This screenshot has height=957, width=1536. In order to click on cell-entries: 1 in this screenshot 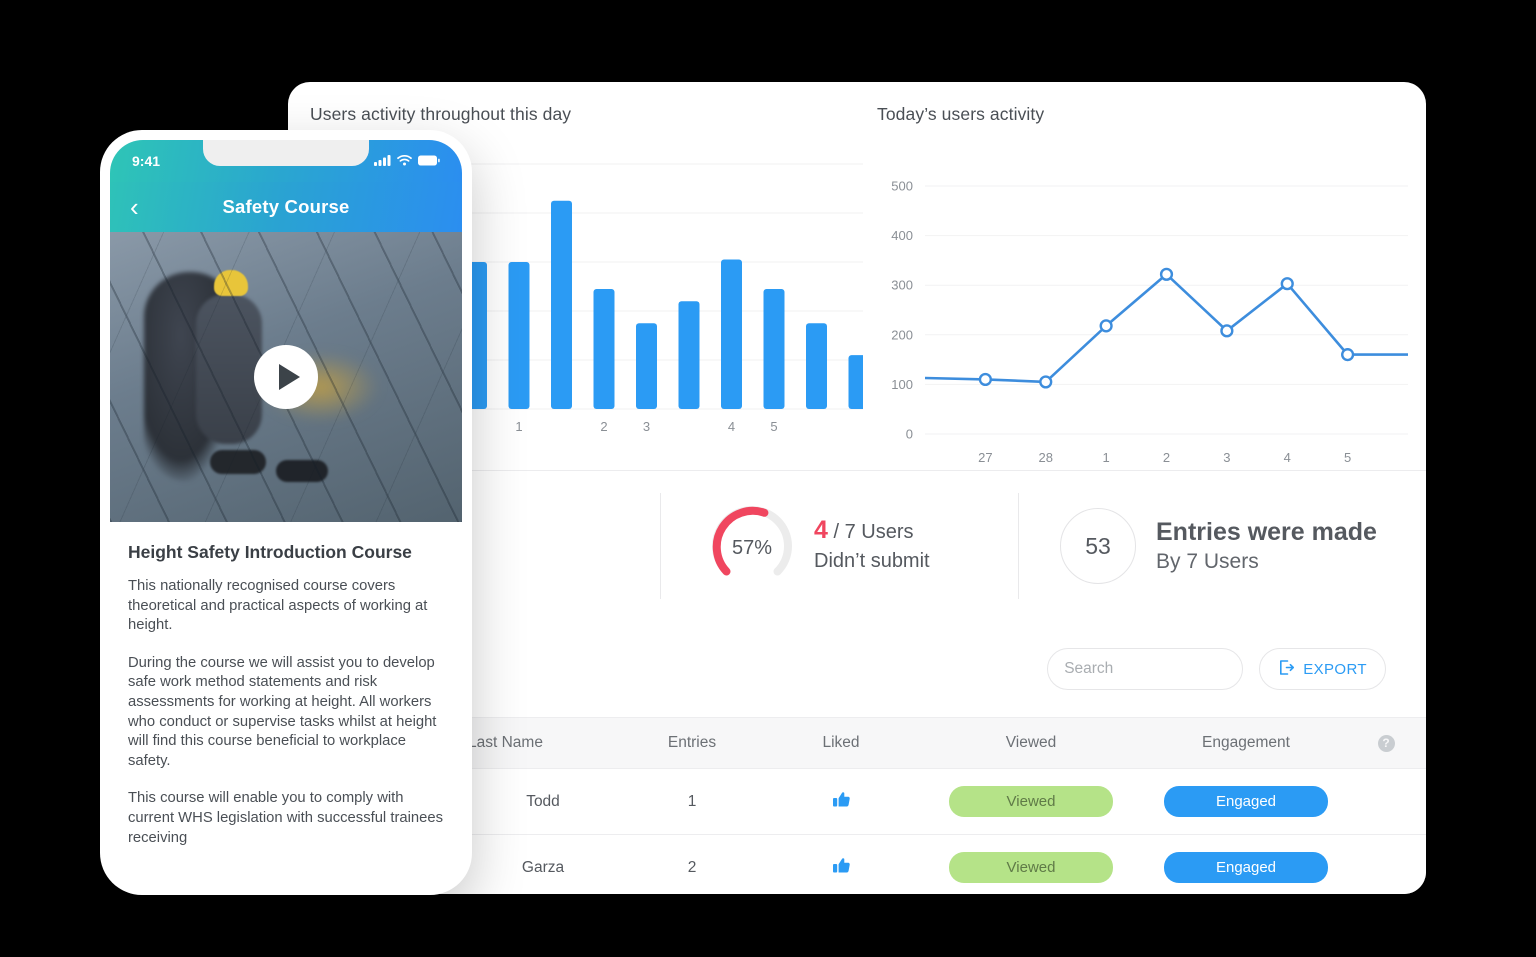, I will do `click(692, 801)`.